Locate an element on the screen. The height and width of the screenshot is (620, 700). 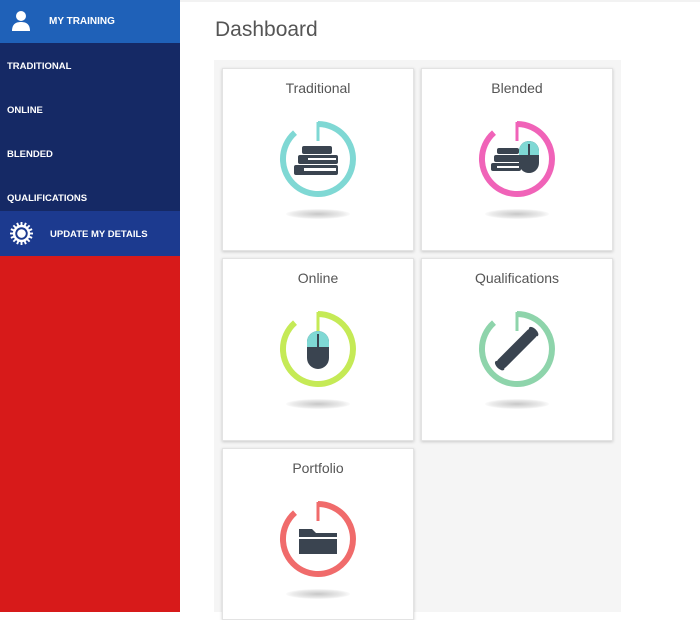
card-title: Blended is located at coordinates (517, 88).